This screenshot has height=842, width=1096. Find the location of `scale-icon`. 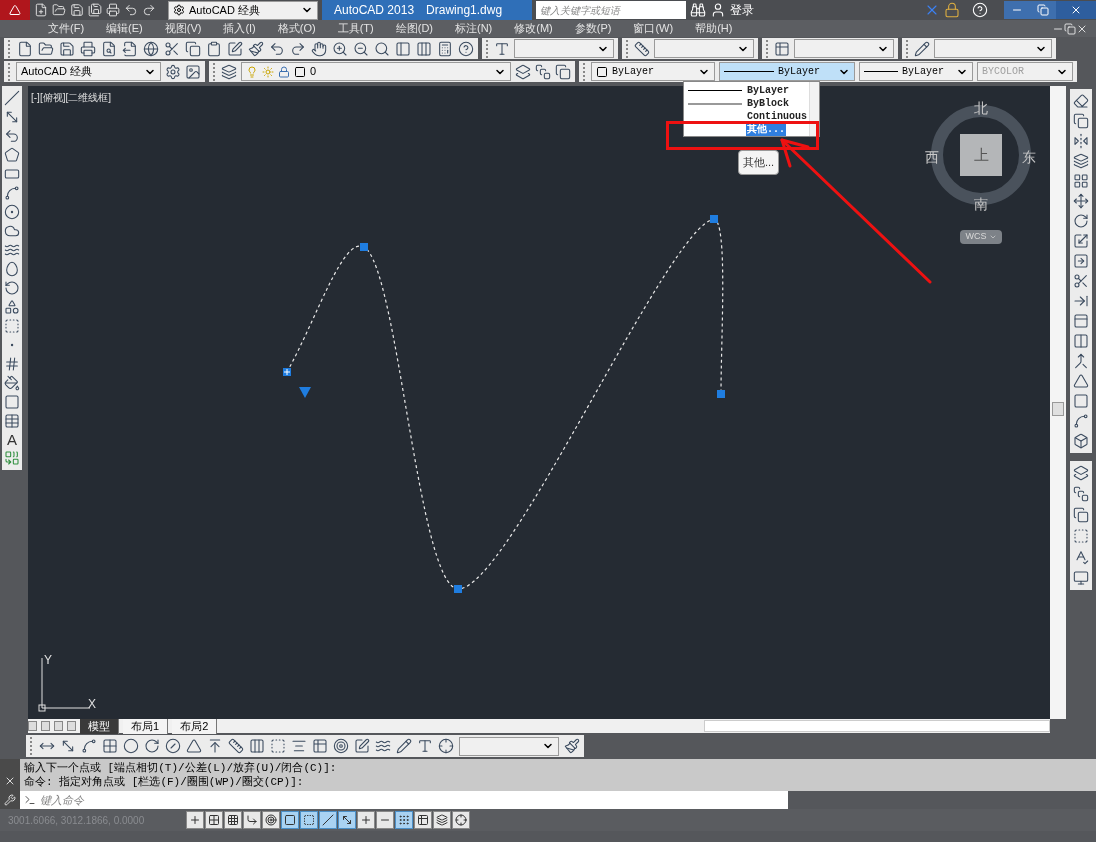

scale-icon is located at coordinates (1081, 241).